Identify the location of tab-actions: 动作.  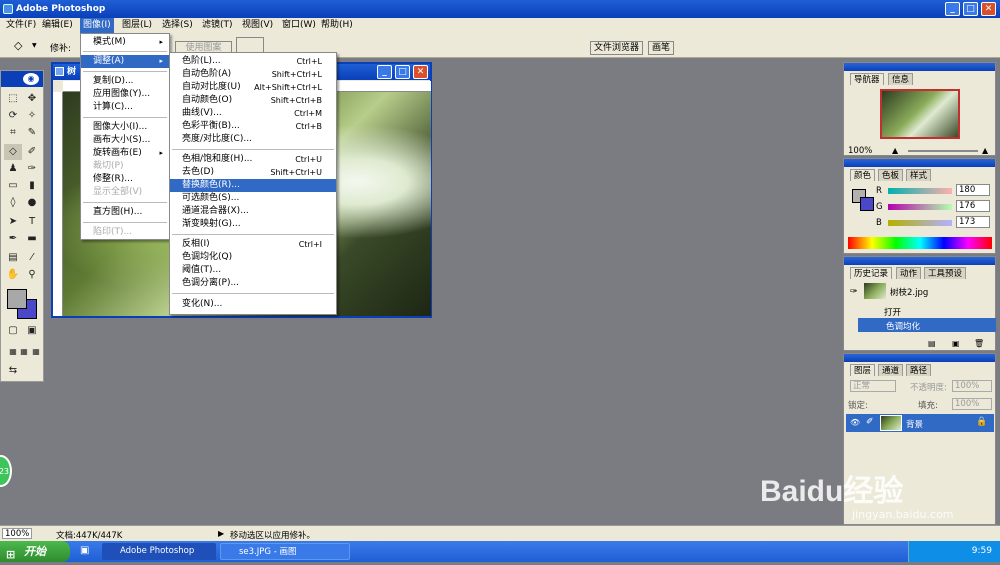
(909, 273).